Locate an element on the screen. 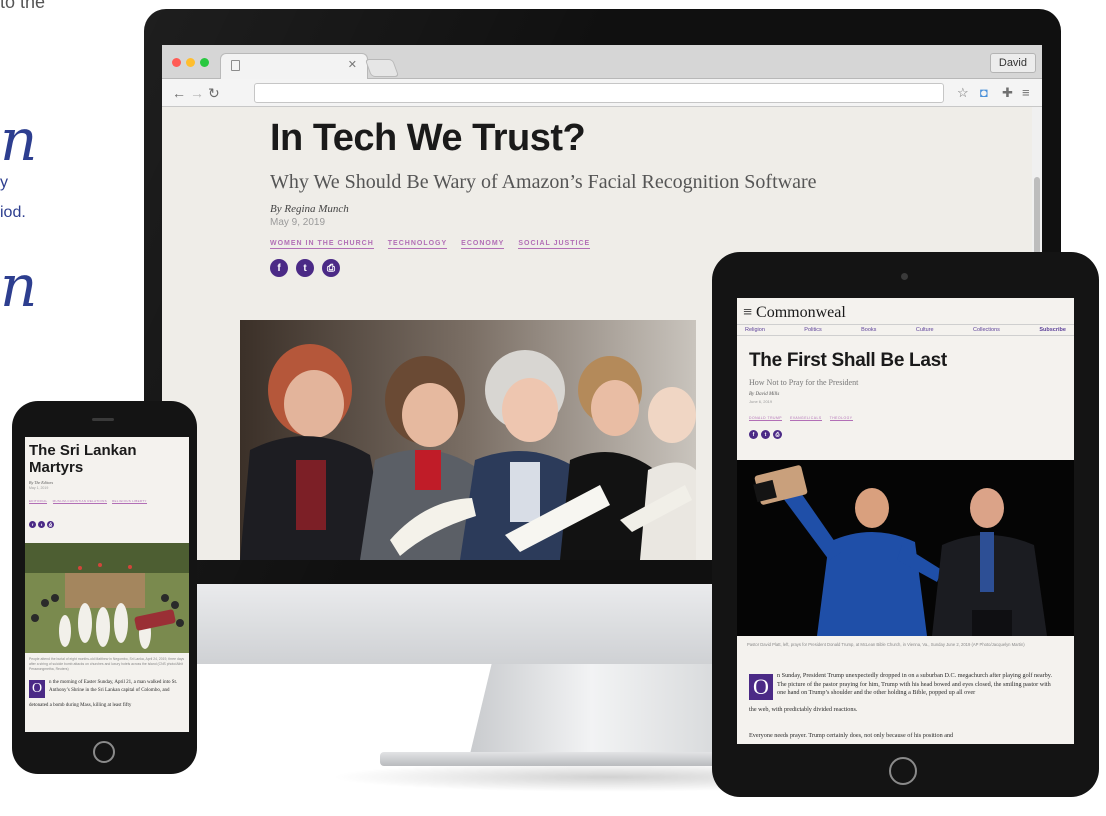  marketing-text-fragment: to the is located at coordinates (23, 6).